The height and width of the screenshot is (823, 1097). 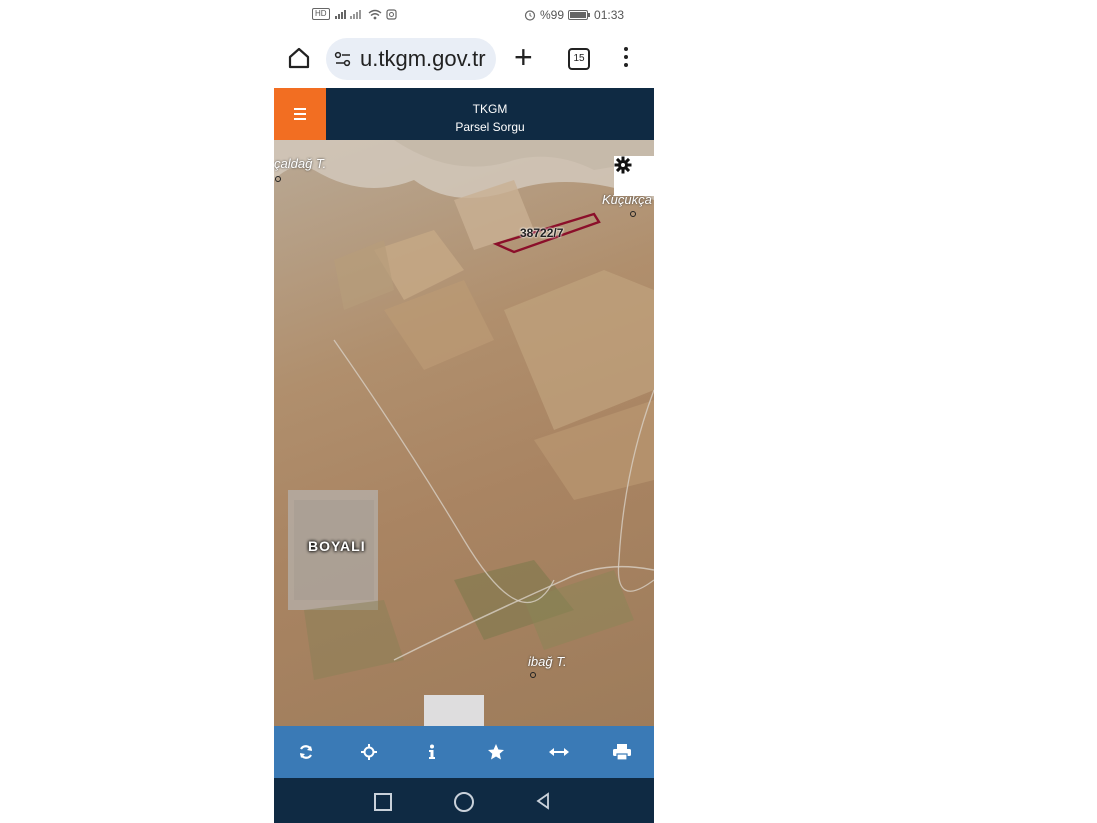 I want to click on browser-toolbar: u.tkgm.gov.tr + 15, so click(x=464, y=59).